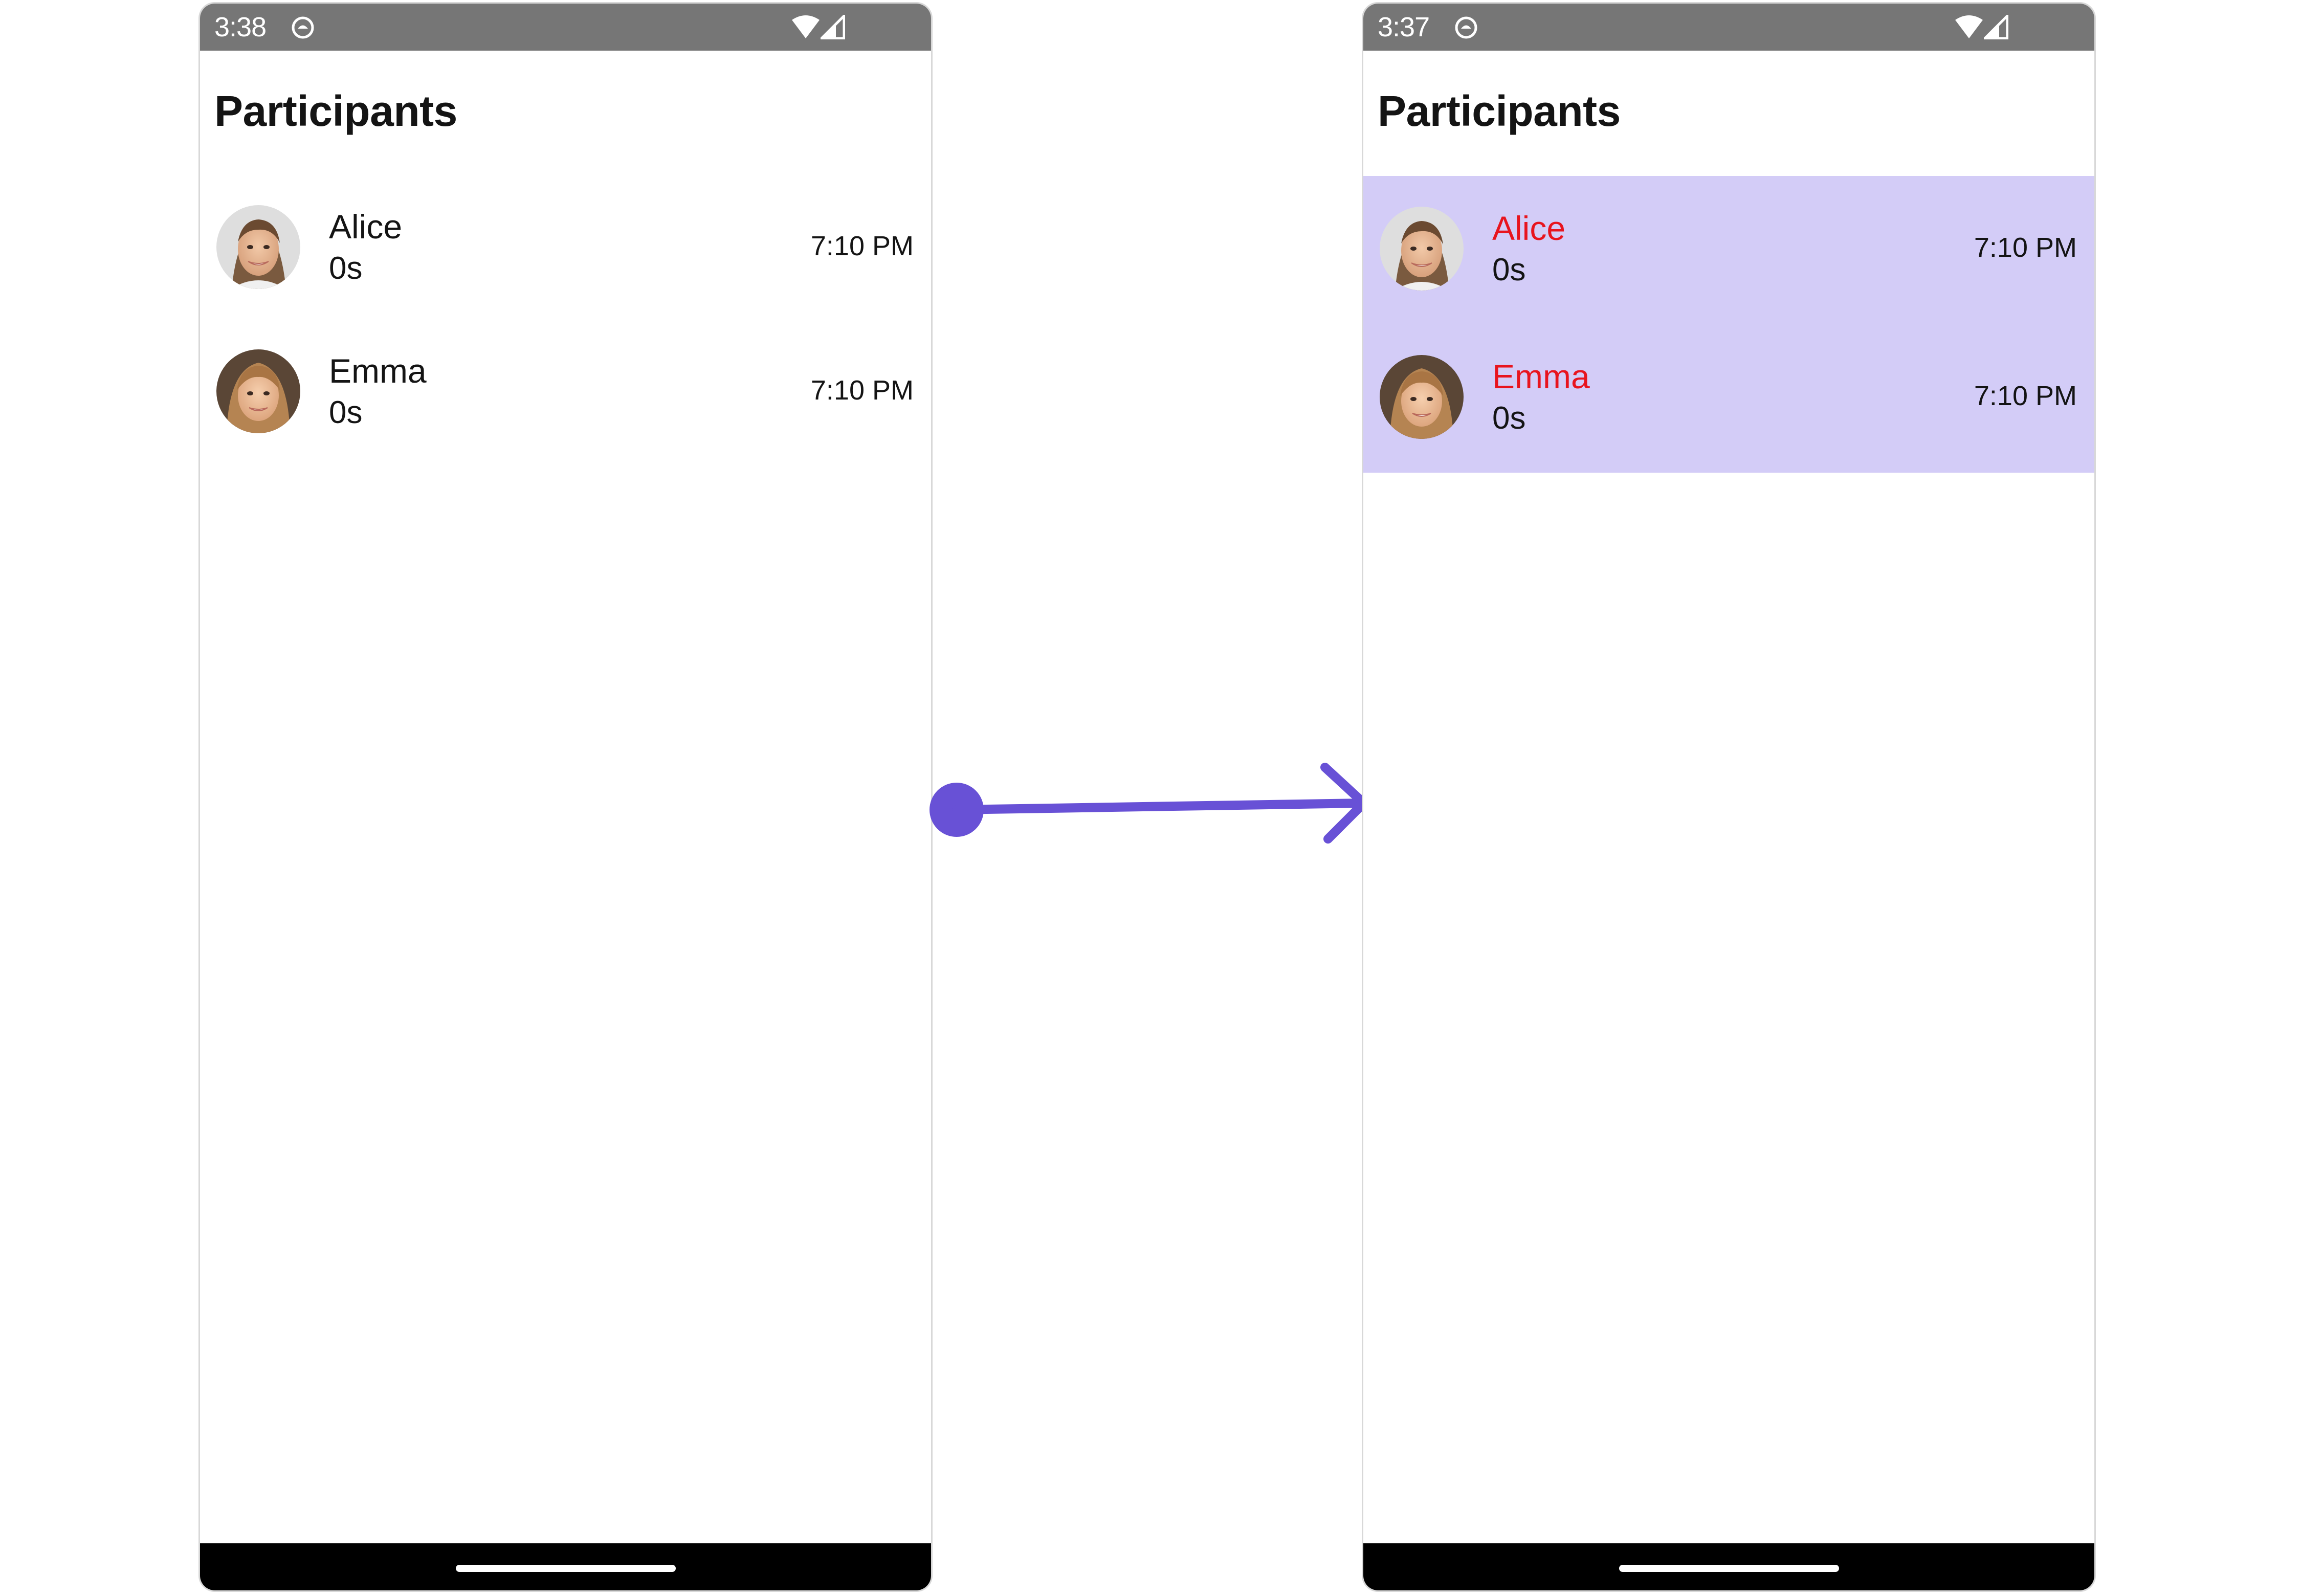  I want to click on status-bar: 3:38, so click(565, 27).